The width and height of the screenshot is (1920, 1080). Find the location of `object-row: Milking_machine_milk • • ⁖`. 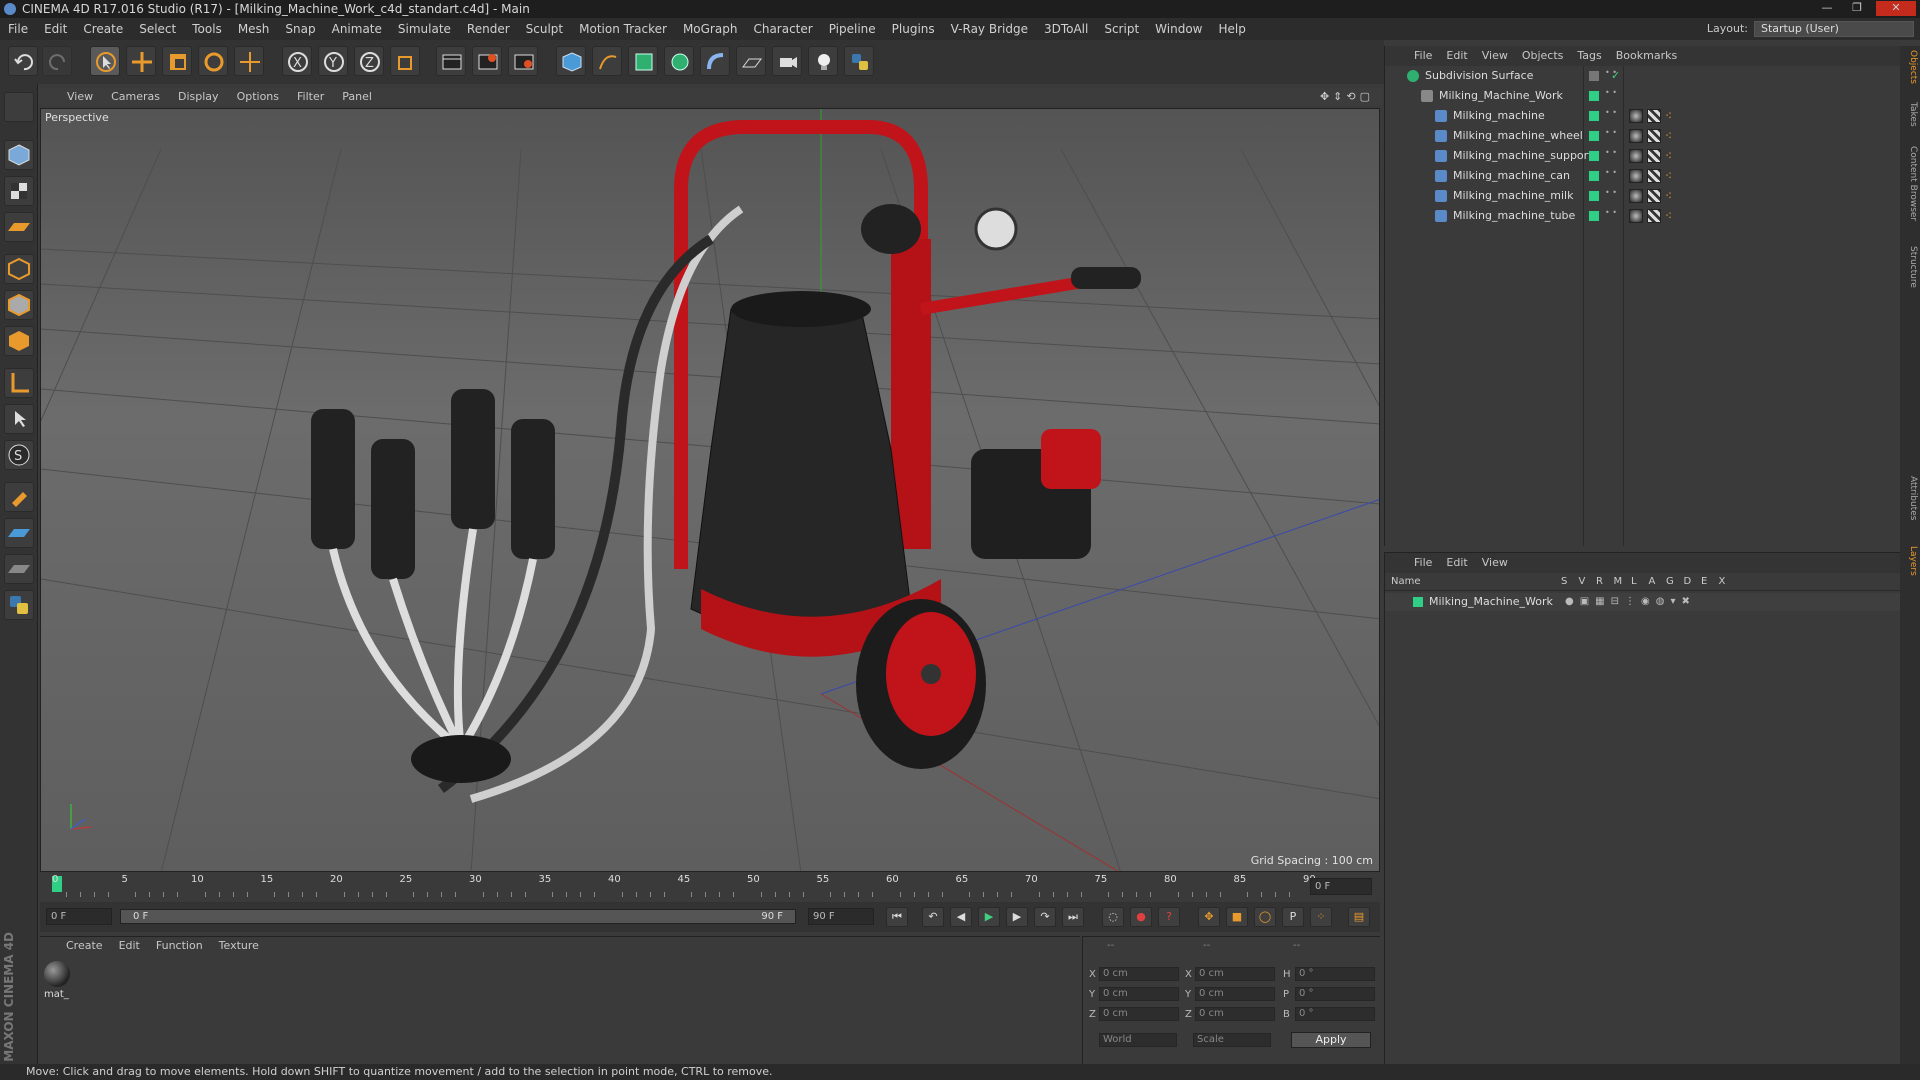

object-row: Milking_machine_milk • • ⁖ is located at coordinates (1643, 196).